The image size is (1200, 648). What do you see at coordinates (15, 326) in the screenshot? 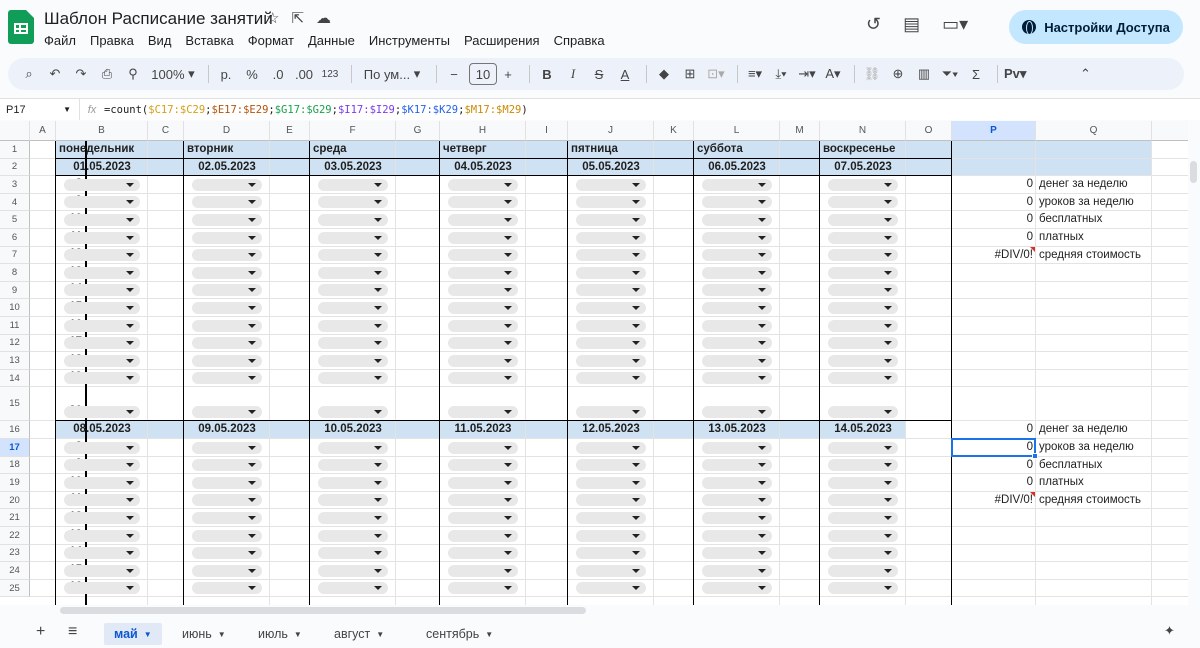
I see `row-header-11: 11` at bounding box center [15, 326].